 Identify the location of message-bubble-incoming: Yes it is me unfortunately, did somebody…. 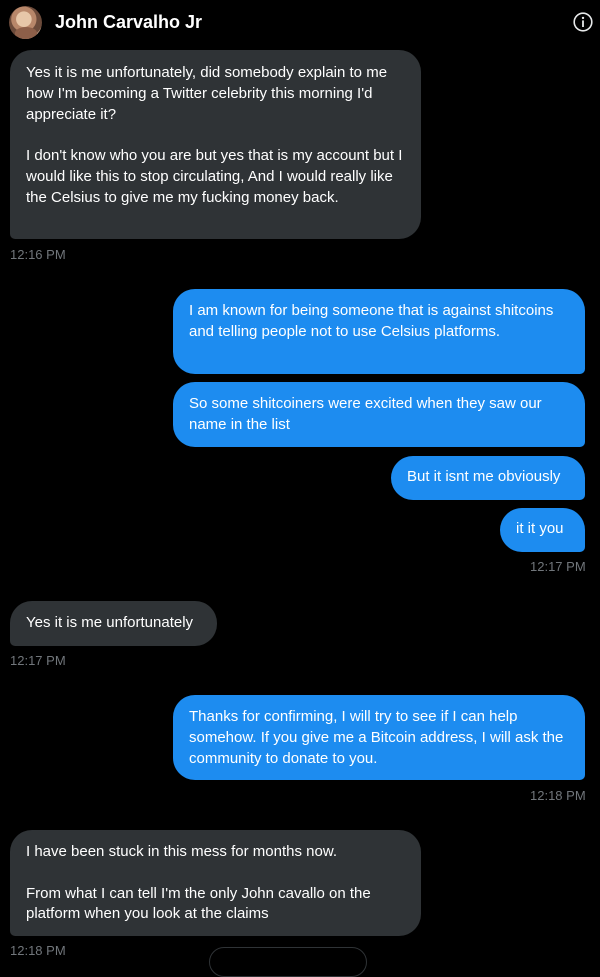
(215, 144).